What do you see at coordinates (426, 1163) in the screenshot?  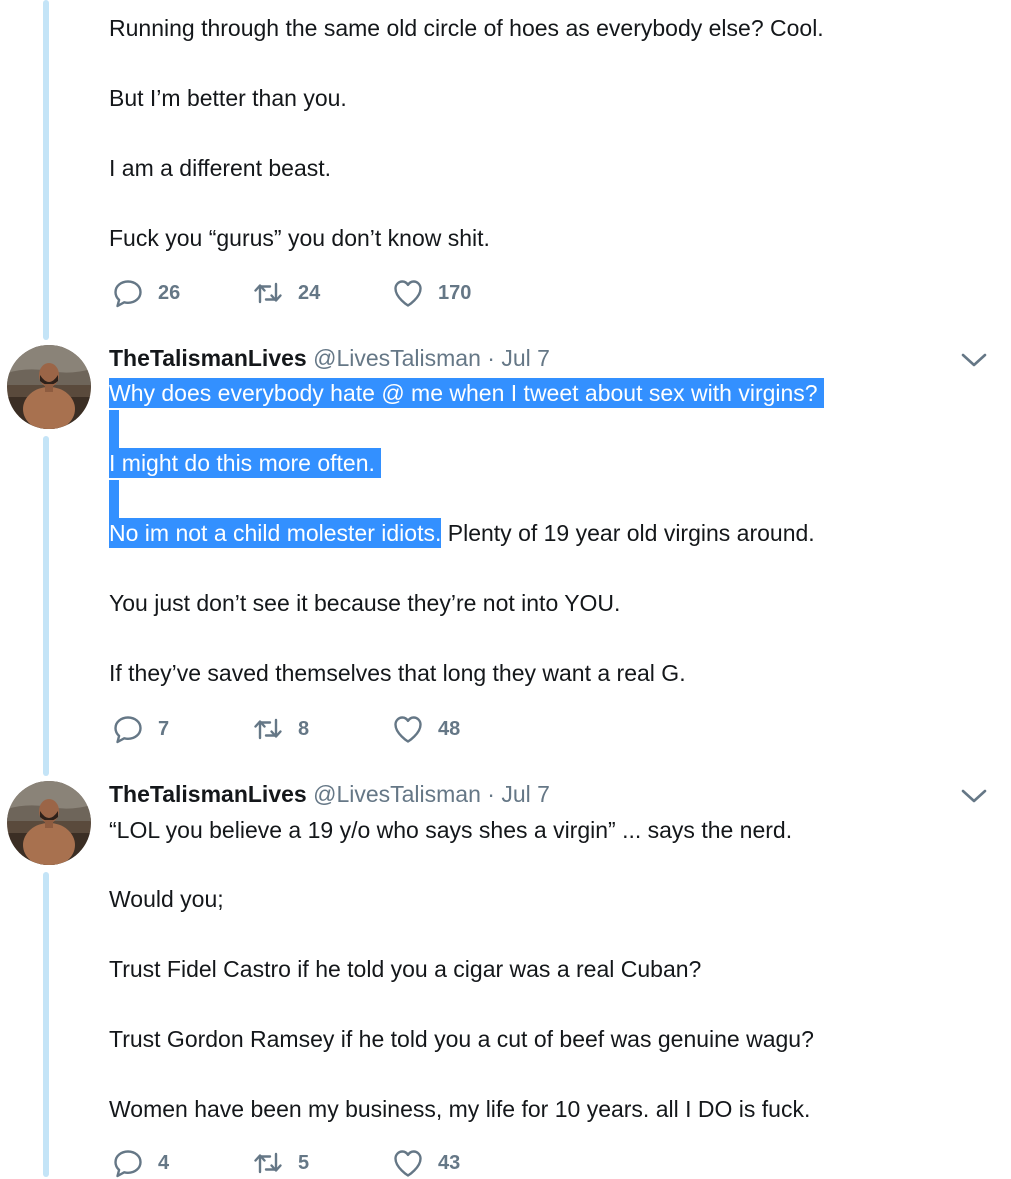 I see `like-button: 43` at bounding box center [426, 1163].